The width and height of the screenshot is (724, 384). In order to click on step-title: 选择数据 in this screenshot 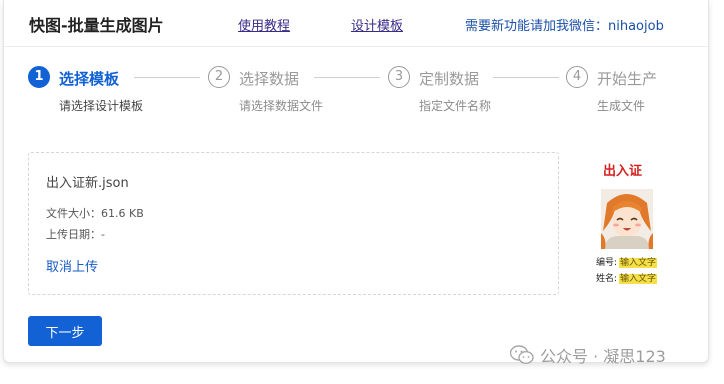, I will do `click(269, 79)`.